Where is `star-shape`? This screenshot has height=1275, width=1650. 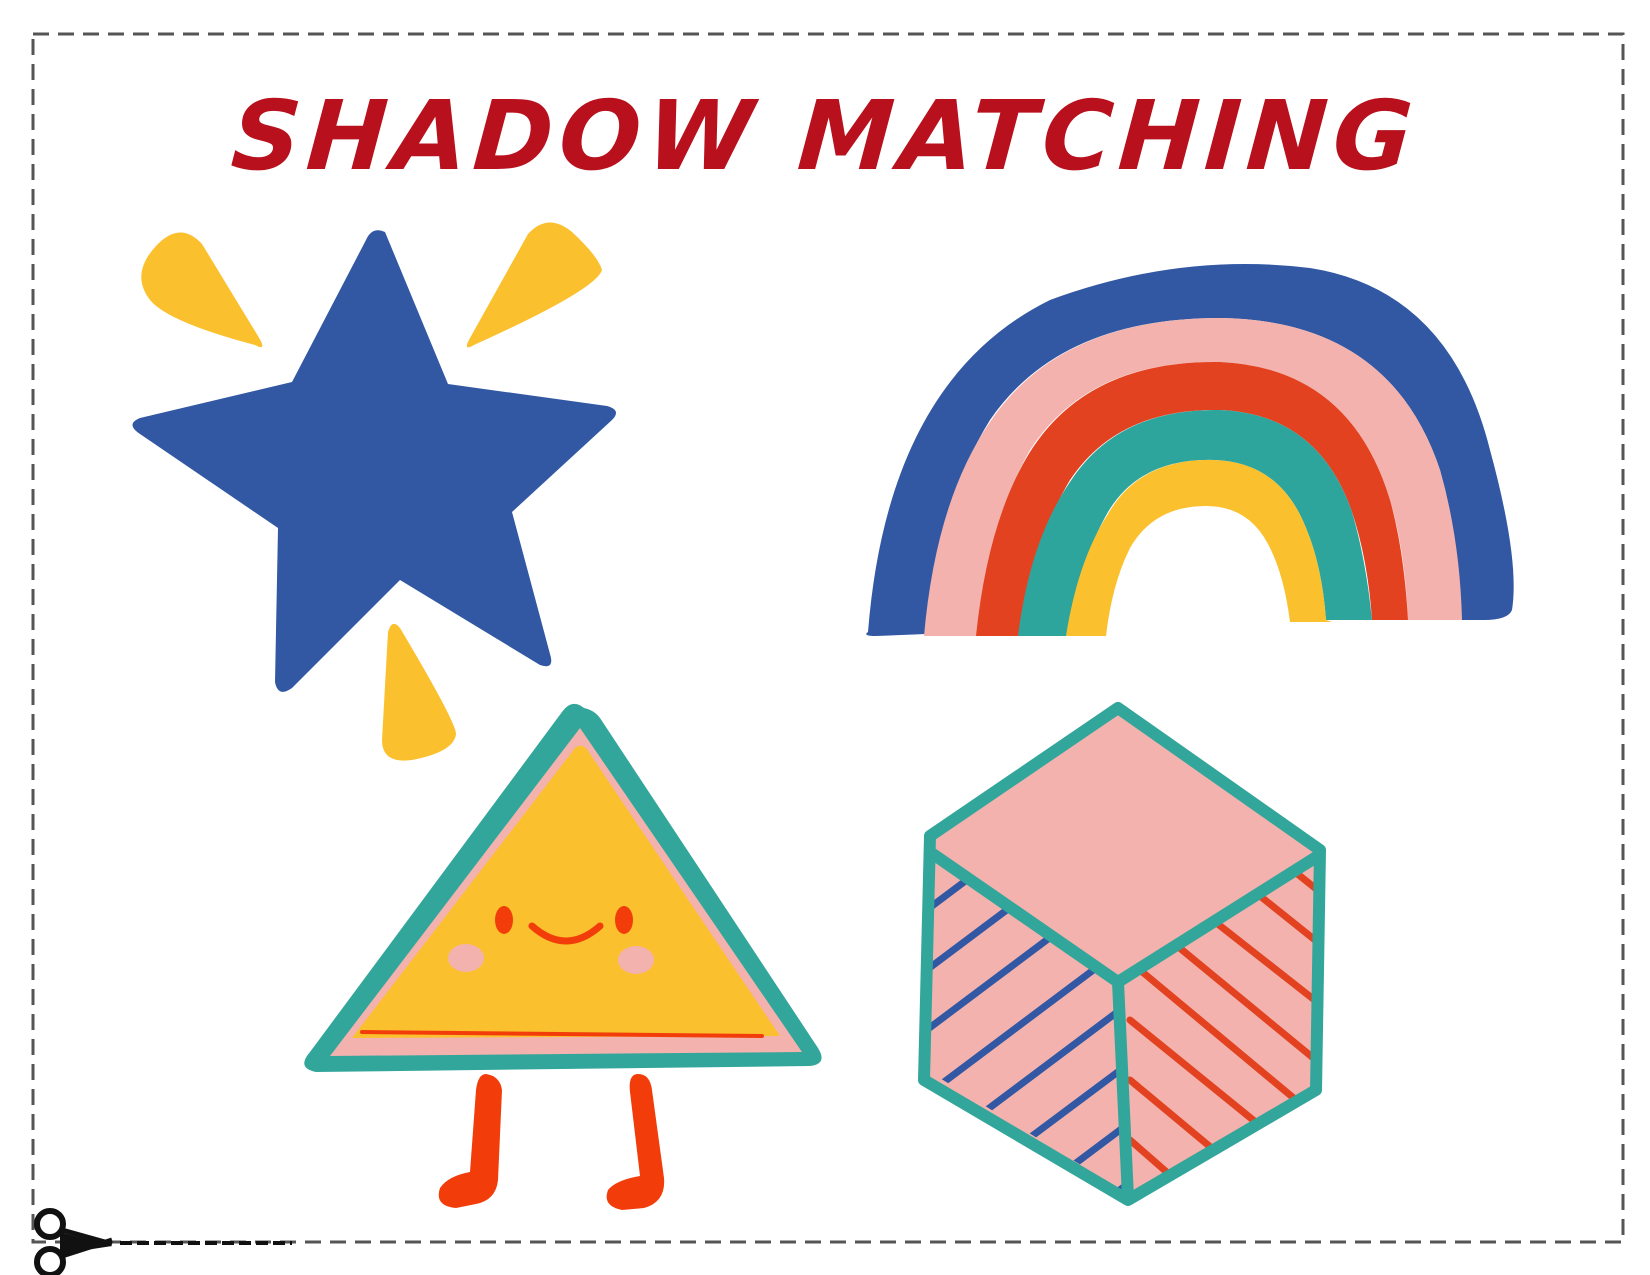
star-shape is located at coordinates (374, 491).